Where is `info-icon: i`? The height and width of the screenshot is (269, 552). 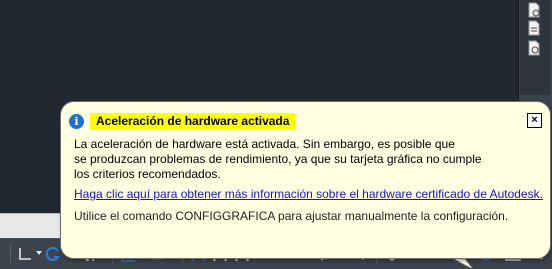
info-icon: i is located at coordinates (76, 121).